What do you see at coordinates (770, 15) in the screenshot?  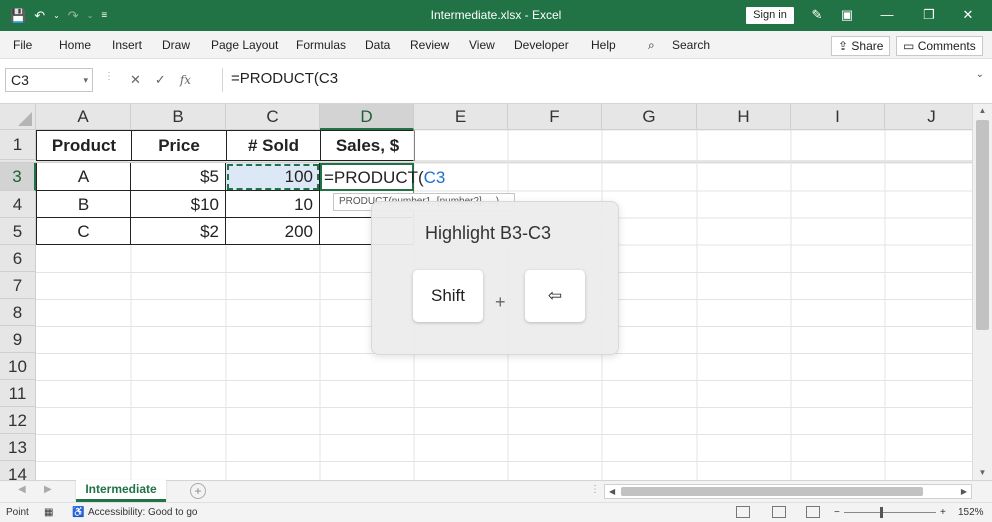 I see `sign-in-button: Sign in` at bounding box center [770, 15].